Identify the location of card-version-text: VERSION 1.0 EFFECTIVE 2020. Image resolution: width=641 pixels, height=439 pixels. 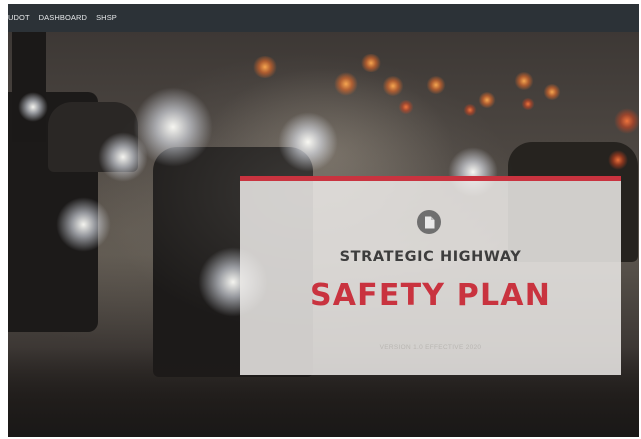
(430, 347).